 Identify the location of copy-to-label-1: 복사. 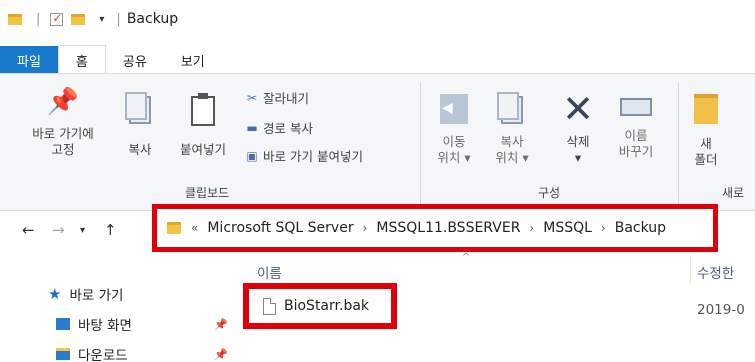
(512, 141).